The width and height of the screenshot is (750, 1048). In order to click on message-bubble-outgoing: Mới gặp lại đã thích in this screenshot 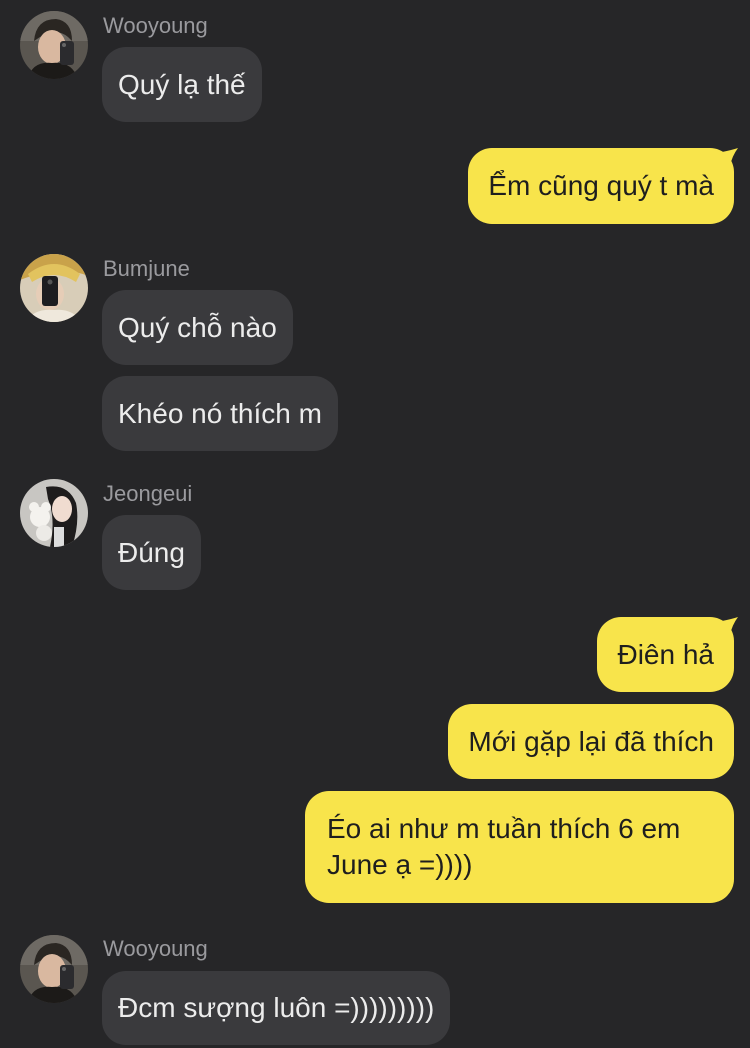, I will do `click(591, 741)`.